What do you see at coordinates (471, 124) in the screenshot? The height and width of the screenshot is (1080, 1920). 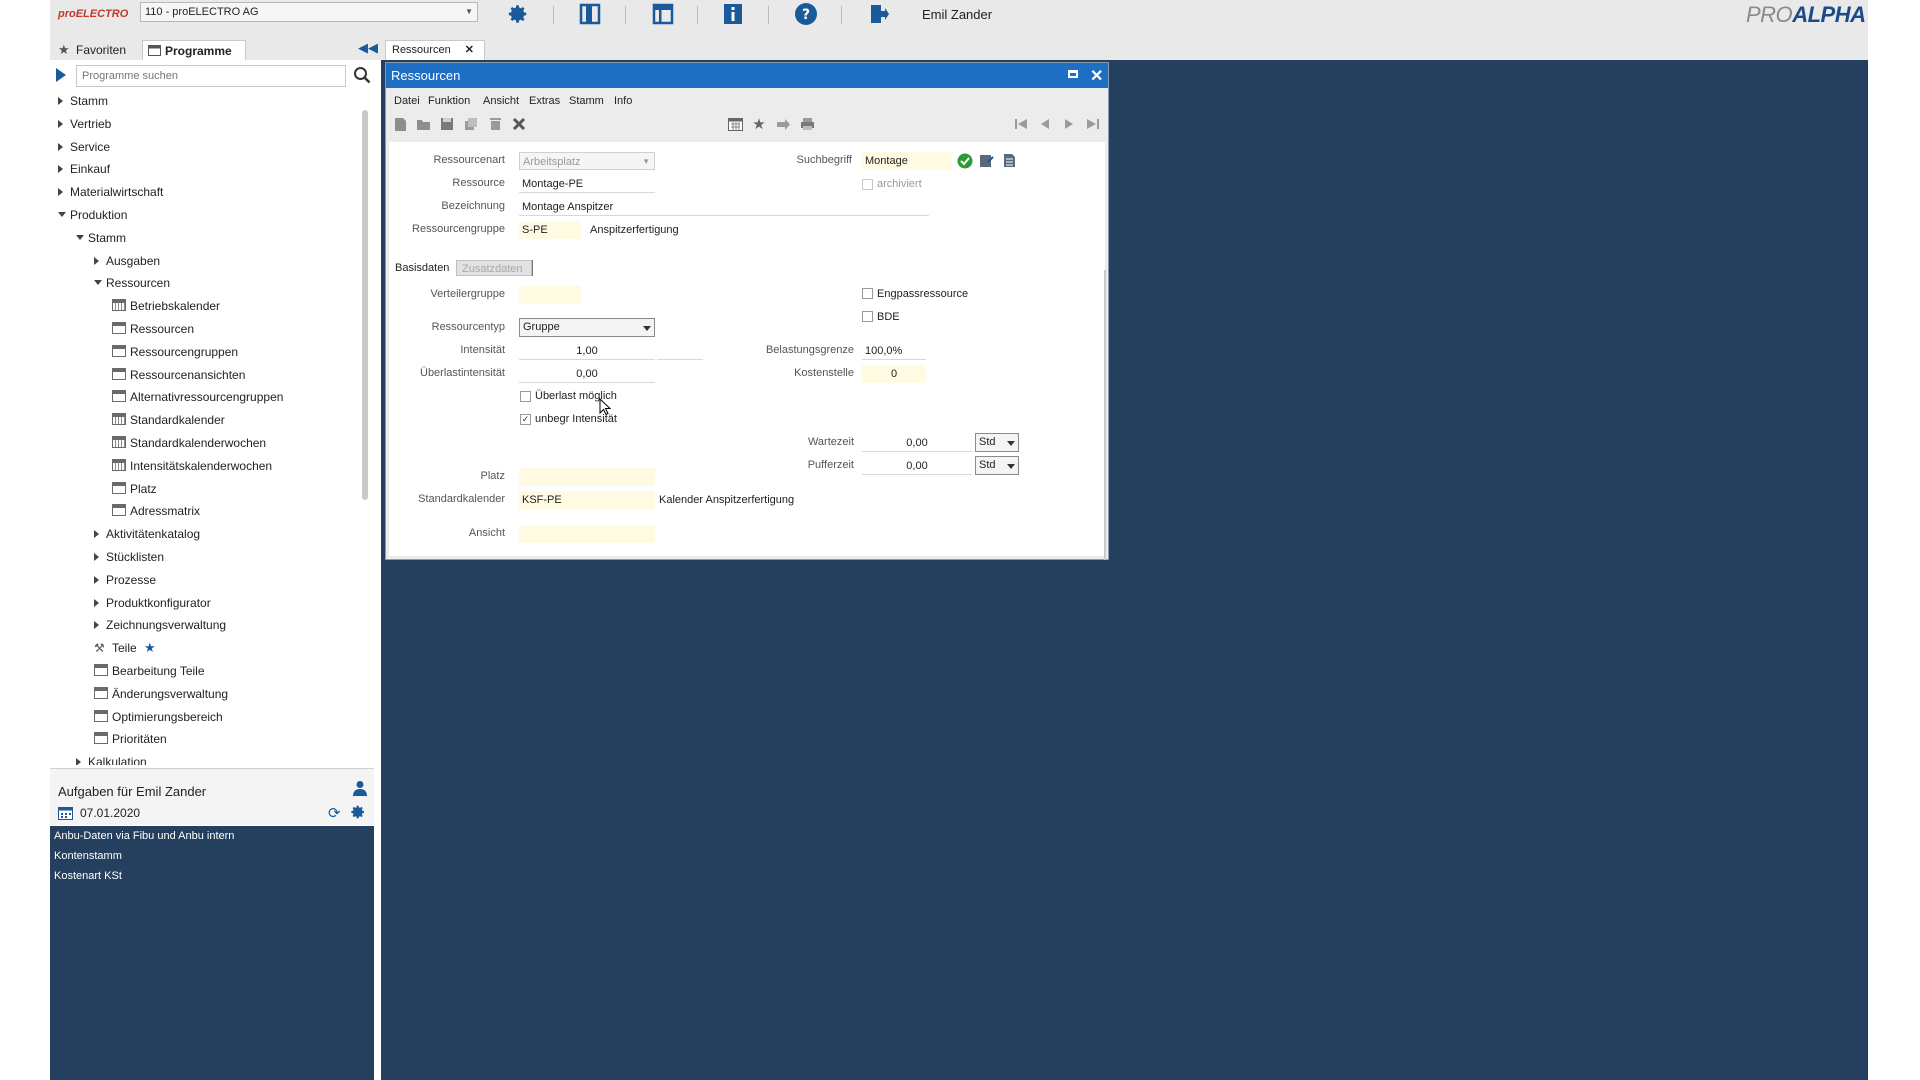 I see `copy-button` at bounding box center [471, 124].